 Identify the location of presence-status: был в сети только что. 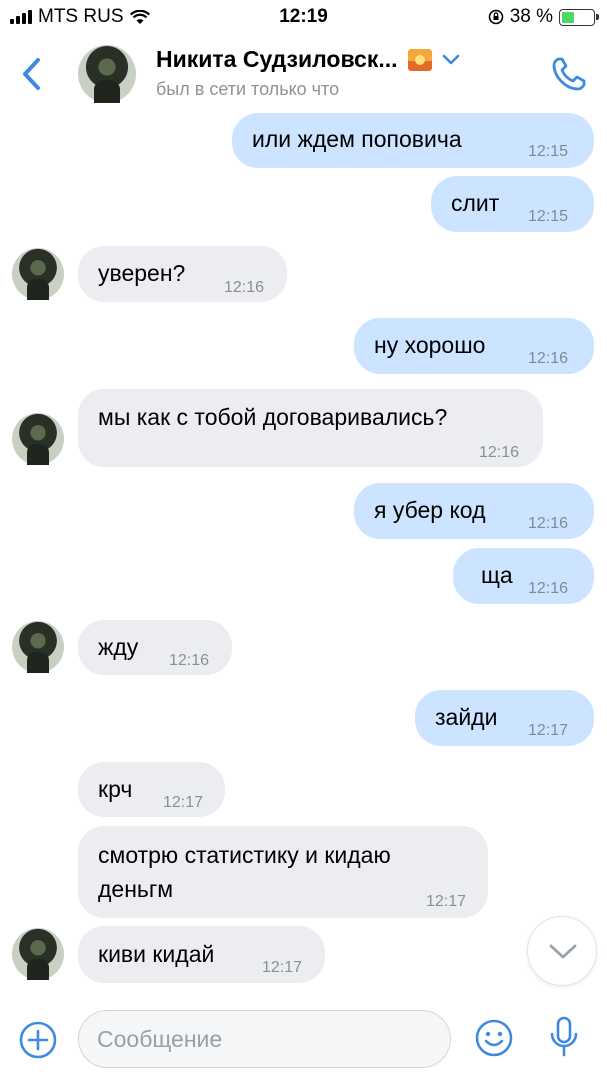
(248, 89).